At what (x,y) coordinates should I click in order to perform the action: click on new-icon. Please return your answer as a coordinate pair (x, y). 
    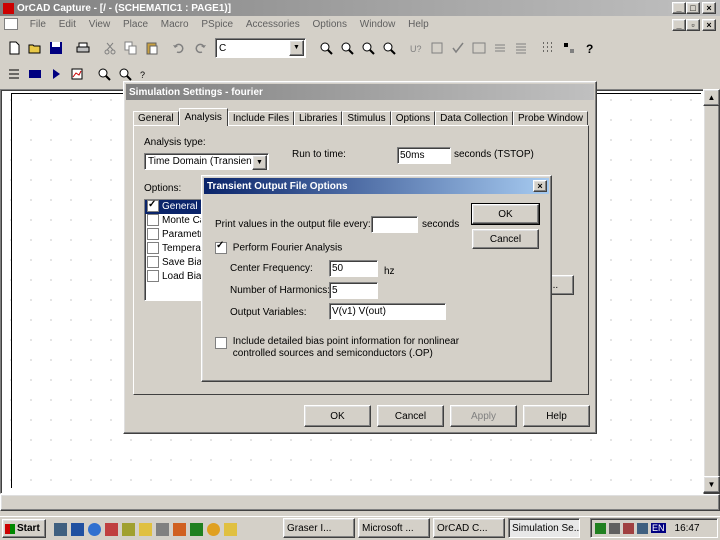
    Looking at the image, I should click on (14, 48).